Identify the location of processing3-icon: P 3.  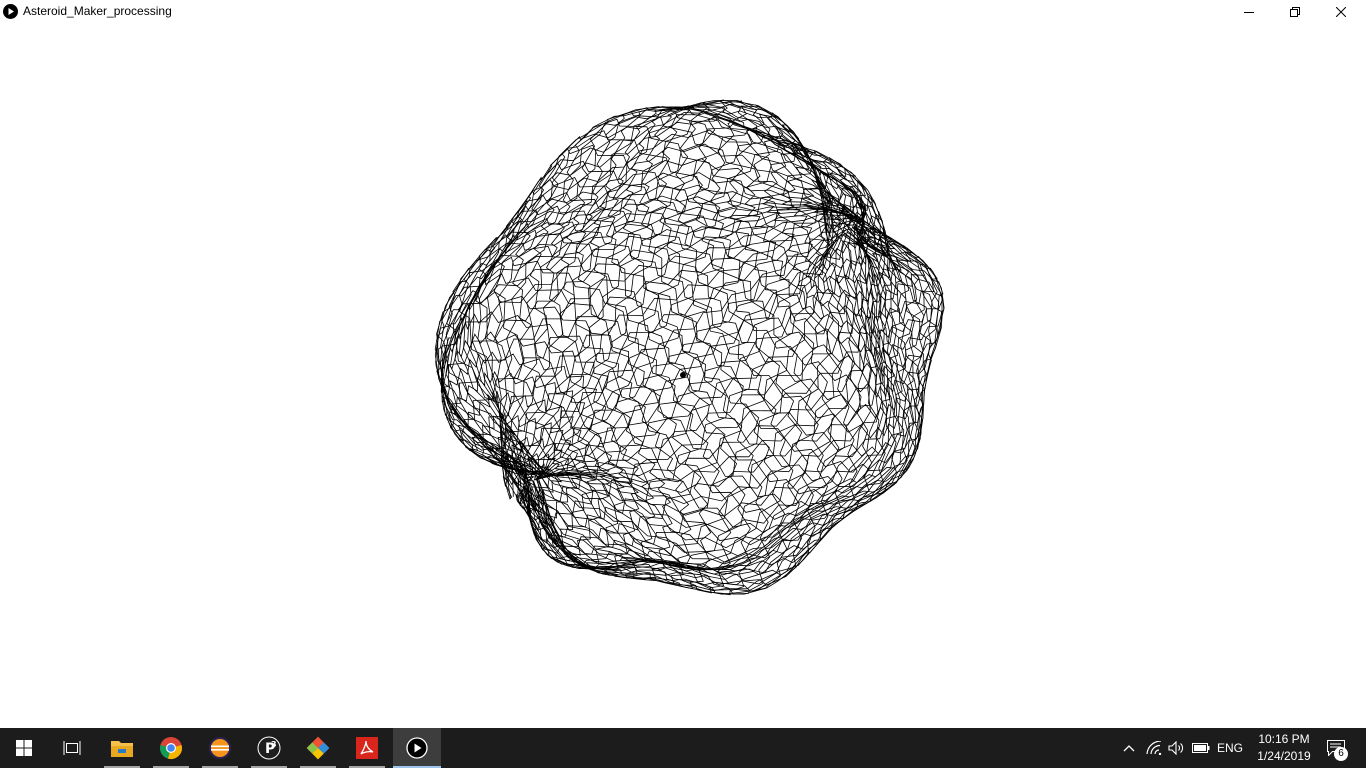
(269, 748).